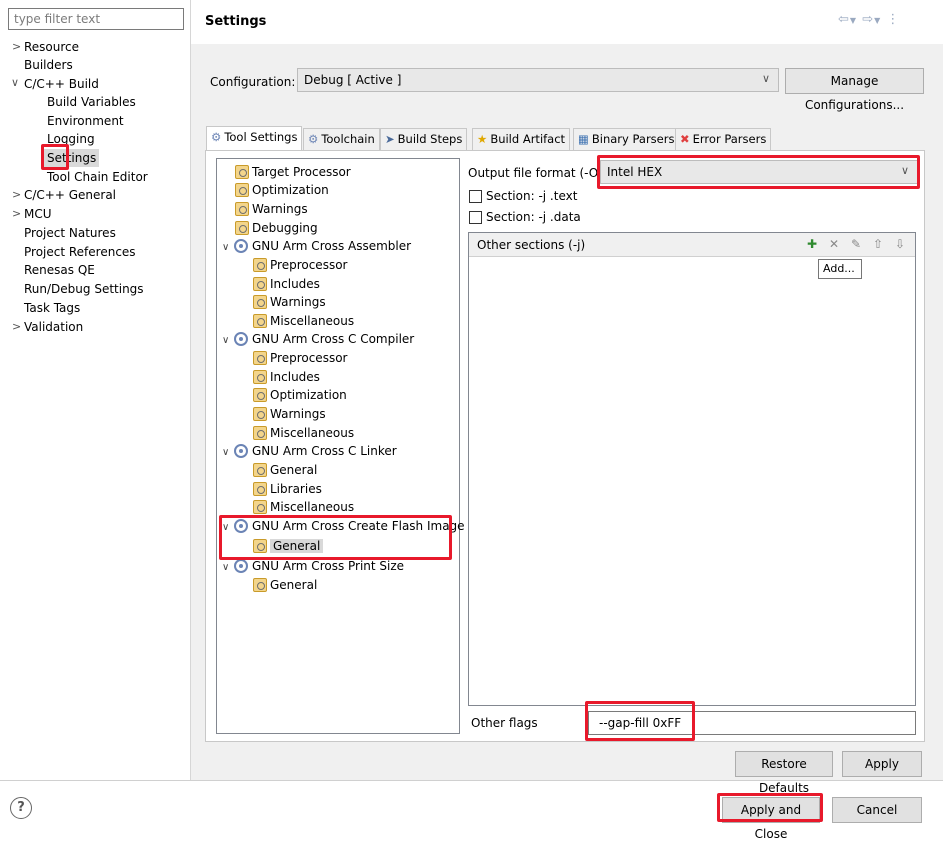 This screenshot has width=943, height=846. What do you see at coordinates (293, 172) in the screenshot?
I see `tree-item: Target Processor` at bounding box center [293, 172].